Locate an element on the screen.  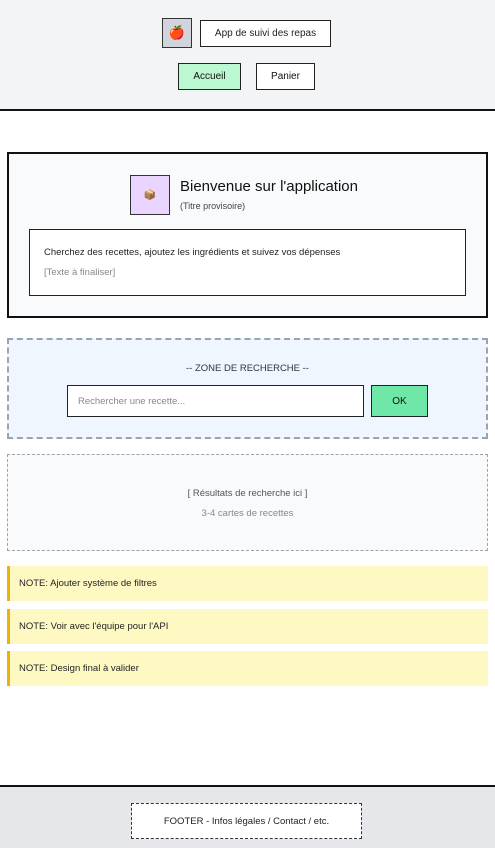
nav-cart-button: Panier is located at coordinates (285, 76).